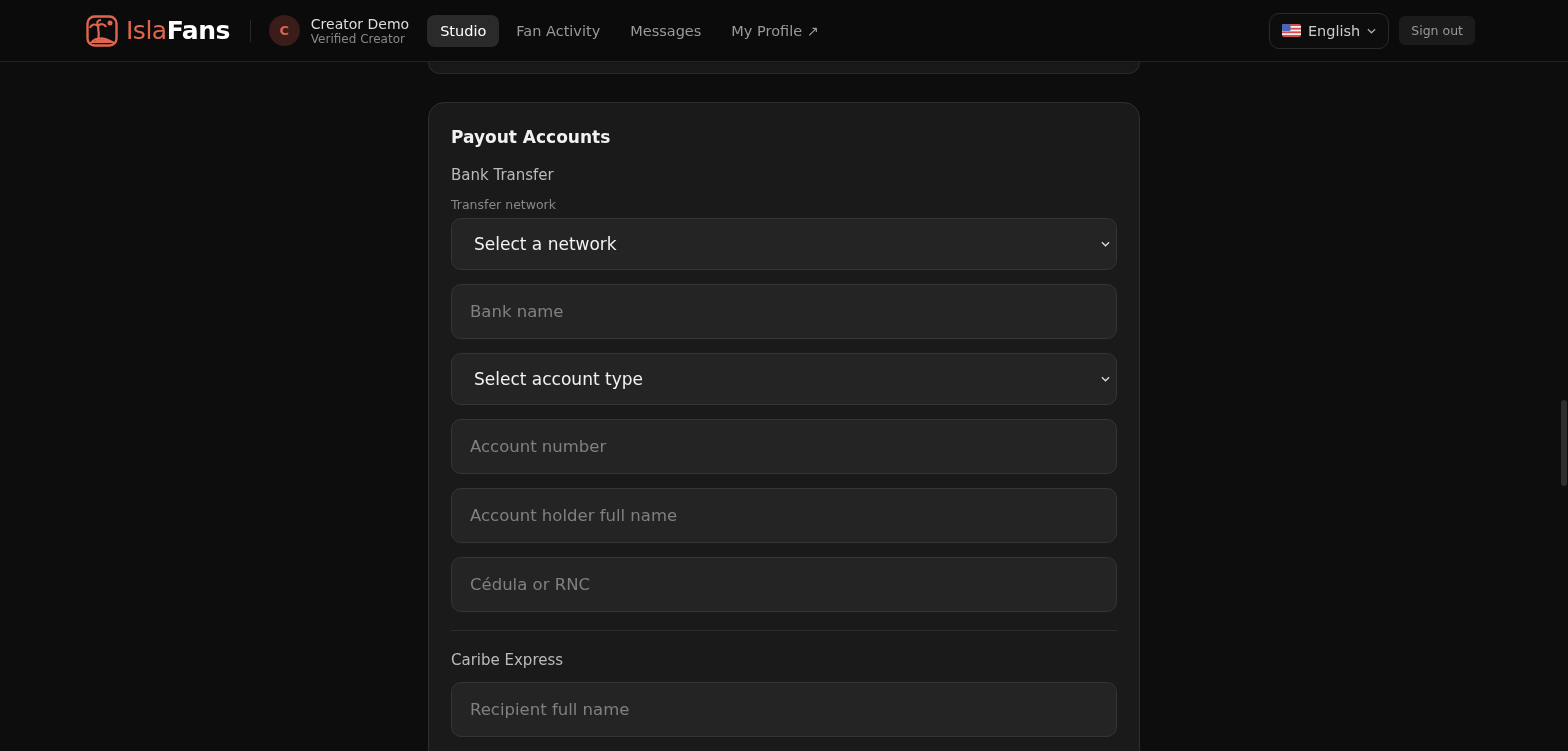 The image size is (1568, 751). What do you see at coordinates (558, 30) in the screenshot?
I see `nav-tab: Fan Activity` at bounding box center [558, 30].